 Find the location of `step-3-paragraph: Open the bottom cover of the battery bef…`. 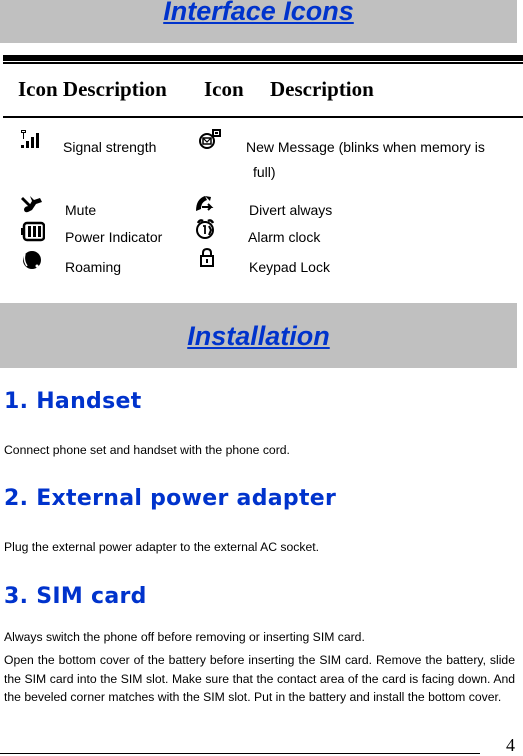

step-3-paragraph: Open the bottom cover of the battery bef… is located at coordinates (259, 678).